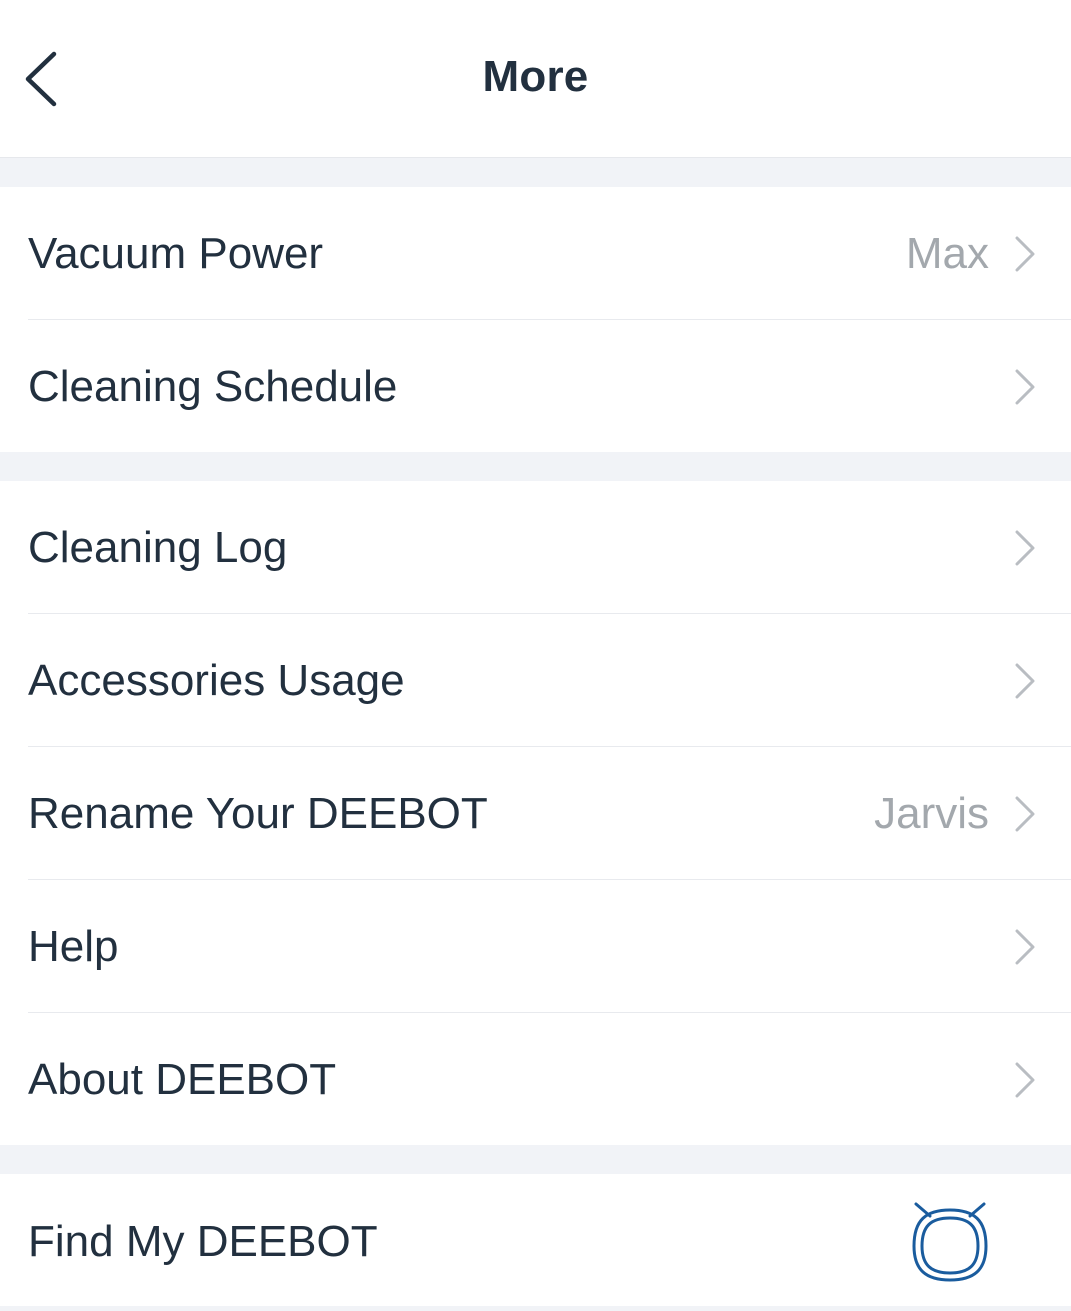  What do you see at coordinates (951, 1241) in the screenshot?
I see `robot-icon` at bounding box center [951, 1241].